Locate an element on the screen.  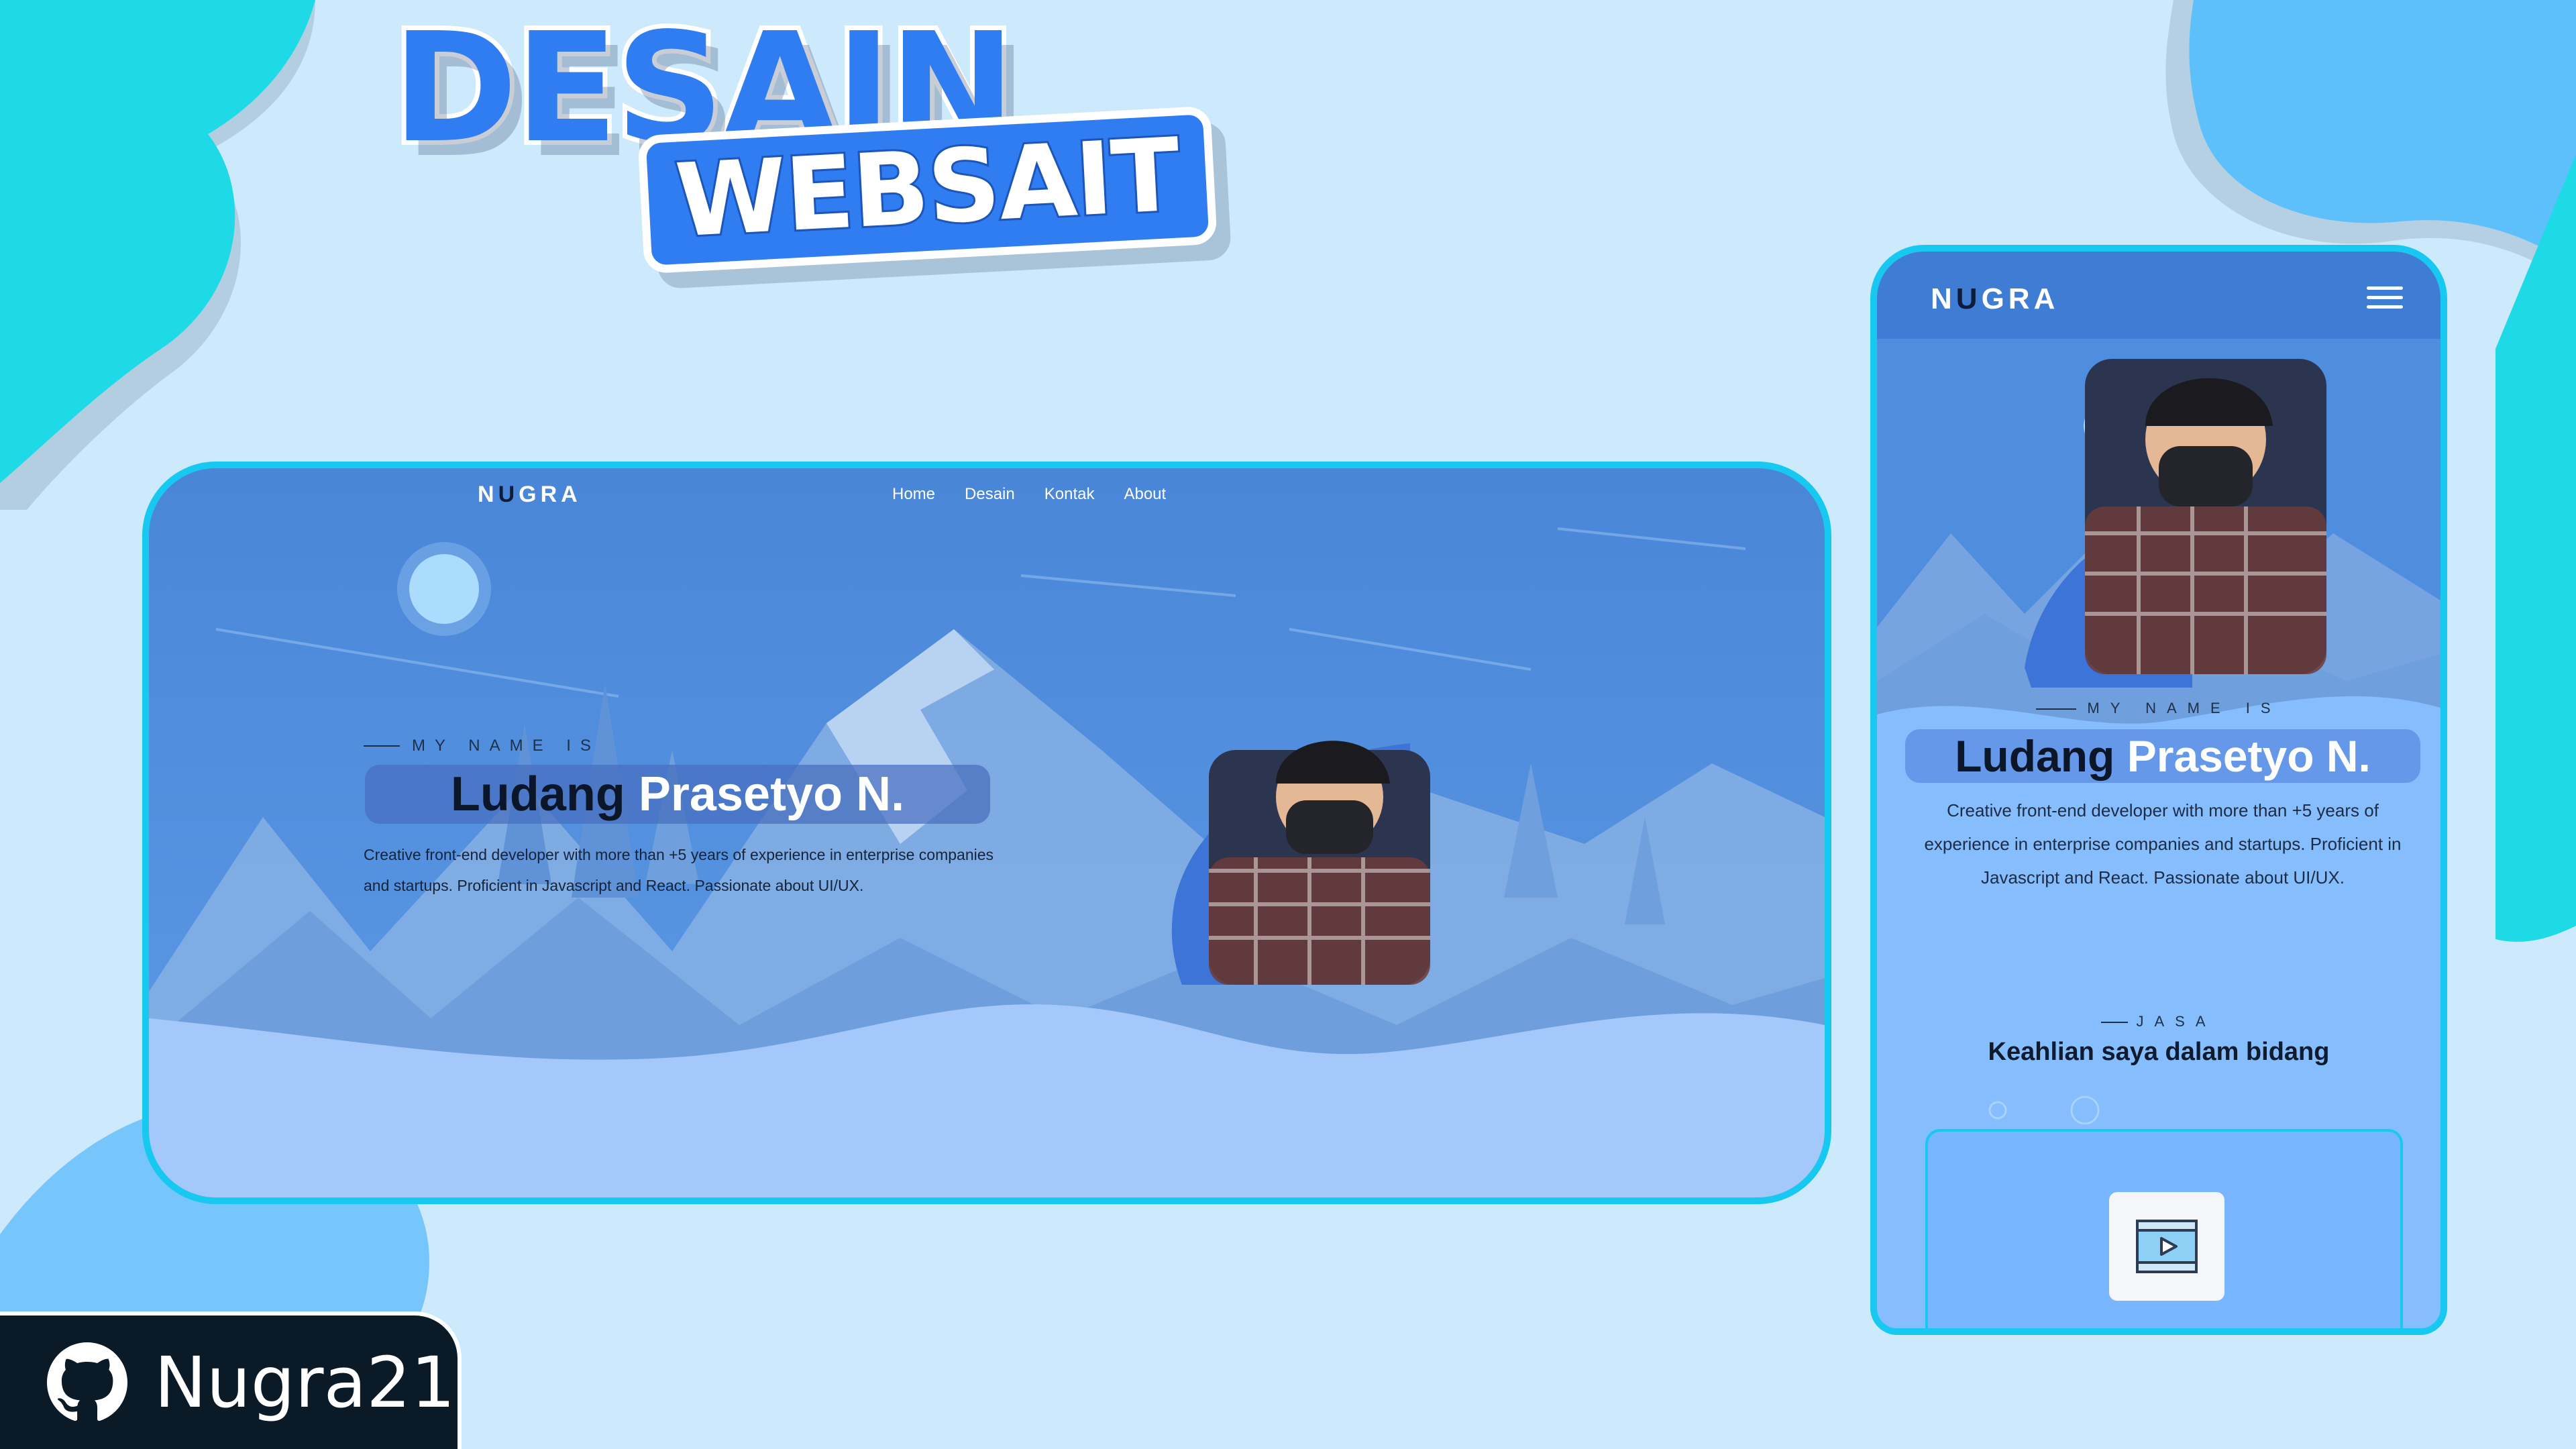
desktop-nav-links: Home Desain Kontak About is located at coordinates (1029, 494).